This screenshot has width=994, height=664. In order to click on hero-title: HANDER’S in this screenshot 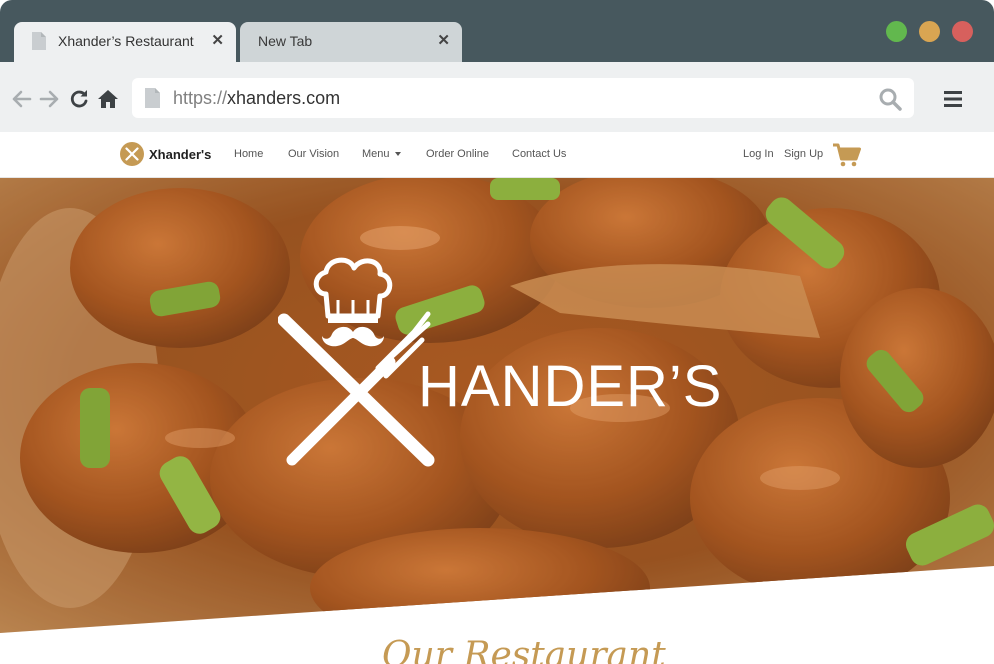, I will do `click(570, 386)`.